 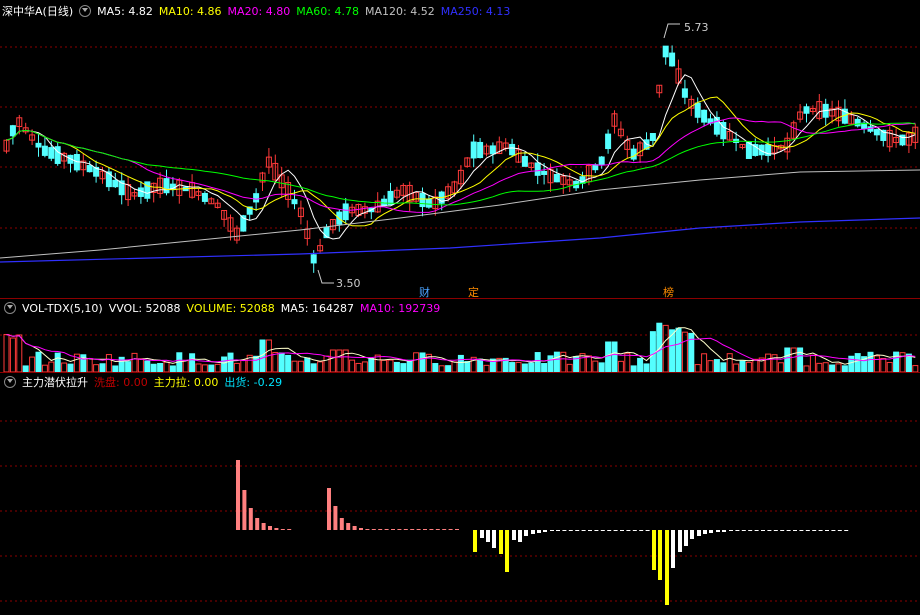 I want to click on ma120-line, so click(x=460, y=214).